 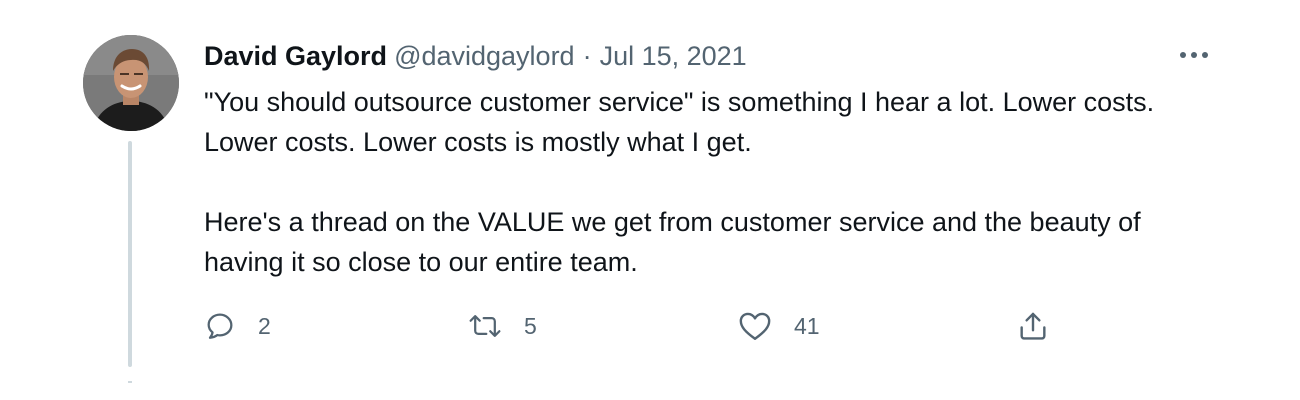 What do you see at coordinates (779, 326) in the screenshot?
I see `like-button: 41` at bounding box center [779, 326].